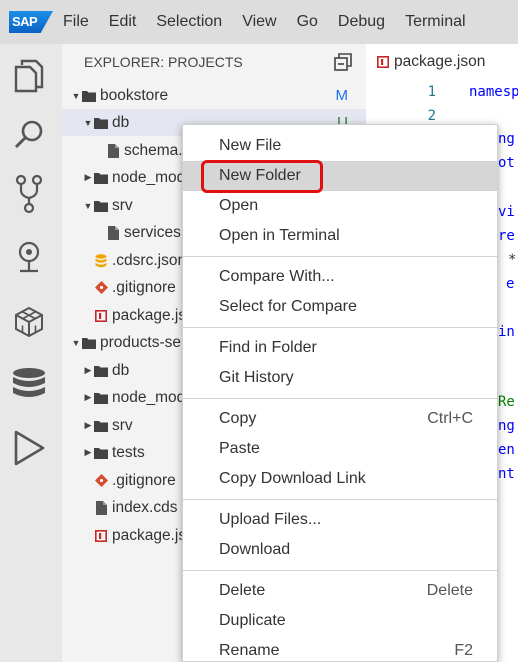  Describe the element at coordinates (134, 95) in the screenshot. I see `tree-item-label: bookstore` at that location.